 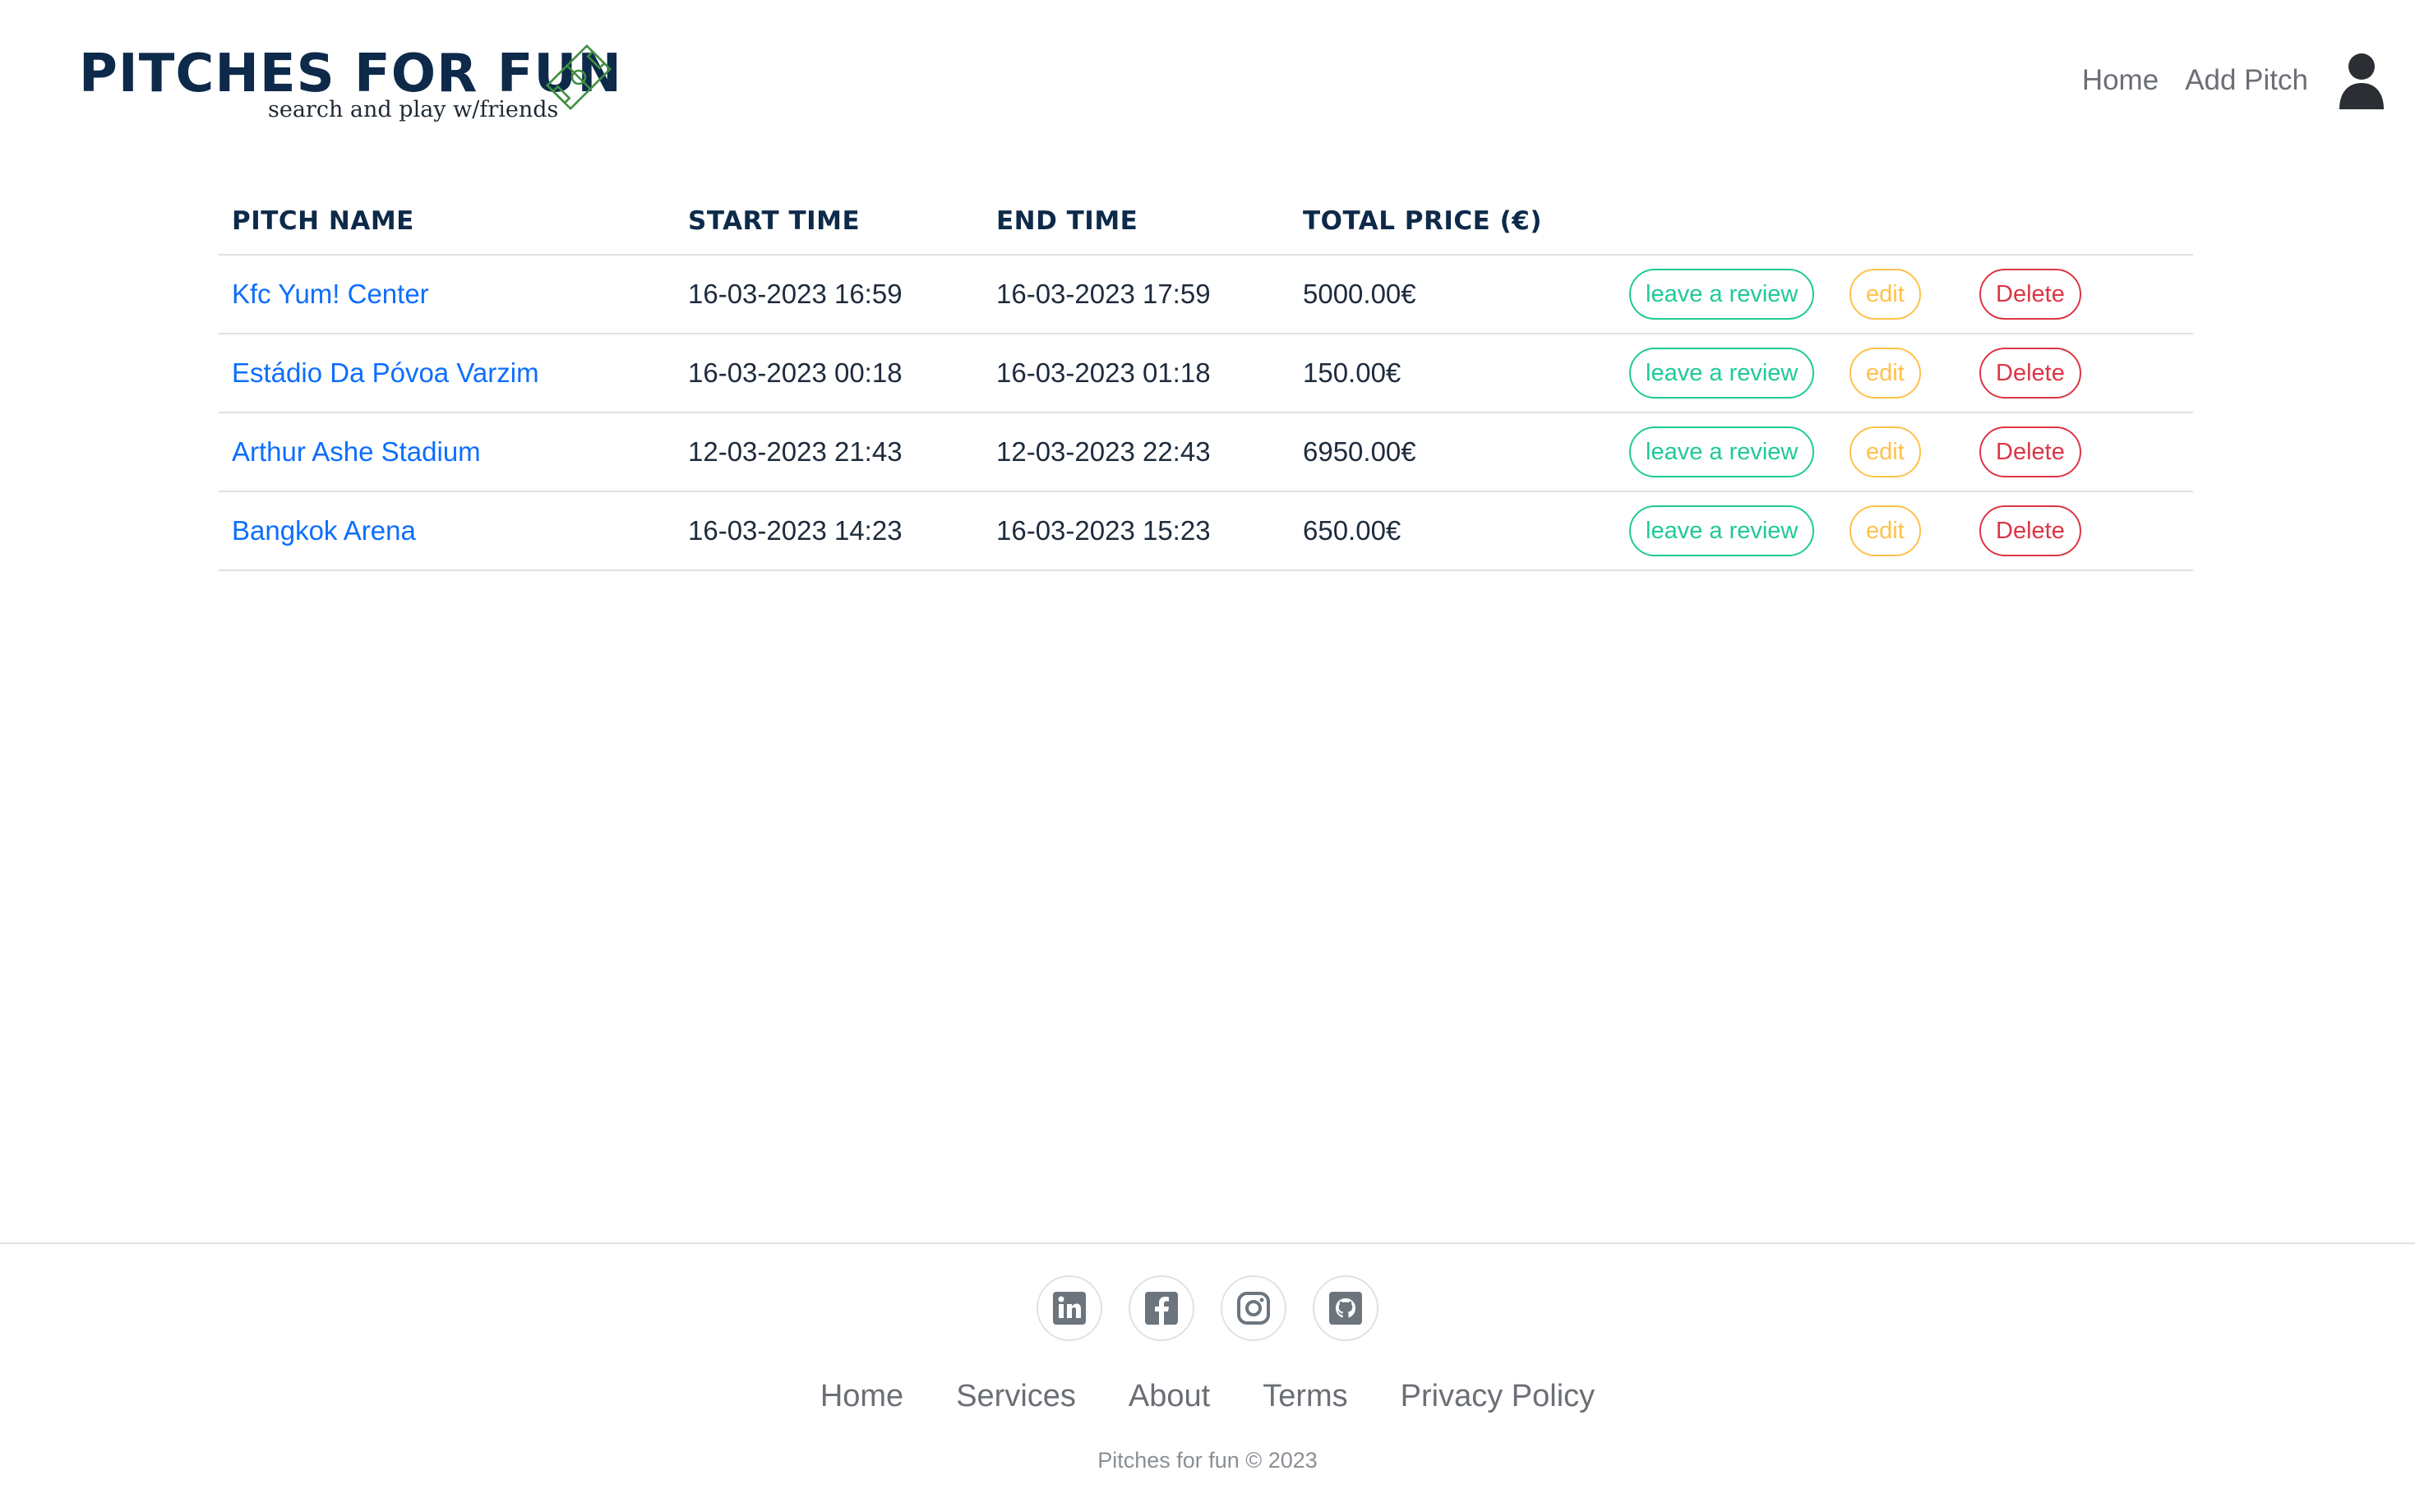 What do you see at coordinates (1136, 373) in the screenshot?
I see `end-time-cell: 16-03-2023 01:18` at bounding box center [1136, 373].